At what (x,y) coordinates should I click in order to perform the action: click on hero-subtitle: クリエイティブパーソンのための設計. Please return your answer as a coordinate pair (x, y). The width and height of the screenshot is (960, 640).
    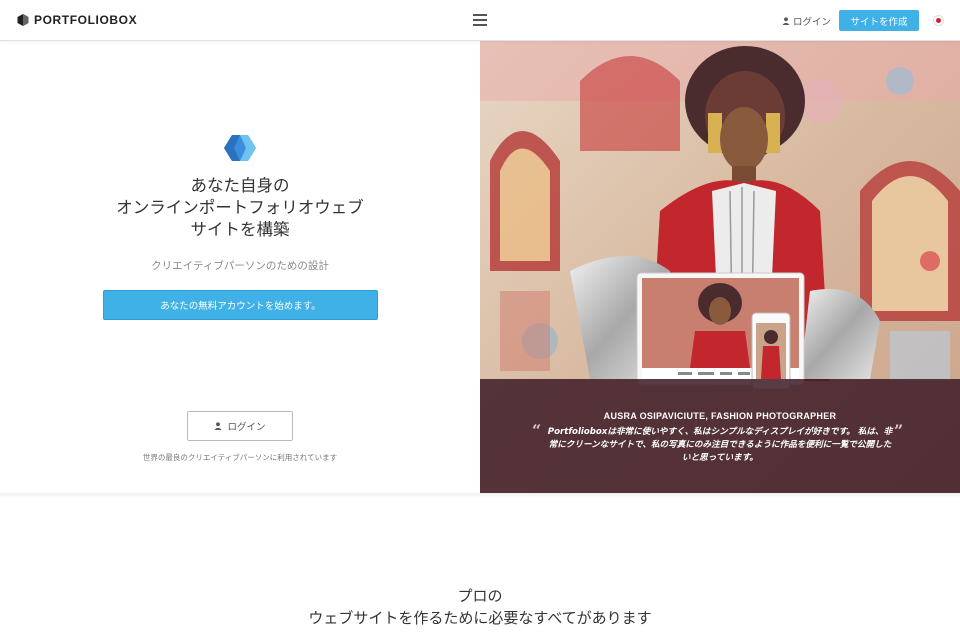
    Looking at the image, I should click on (240, 266).